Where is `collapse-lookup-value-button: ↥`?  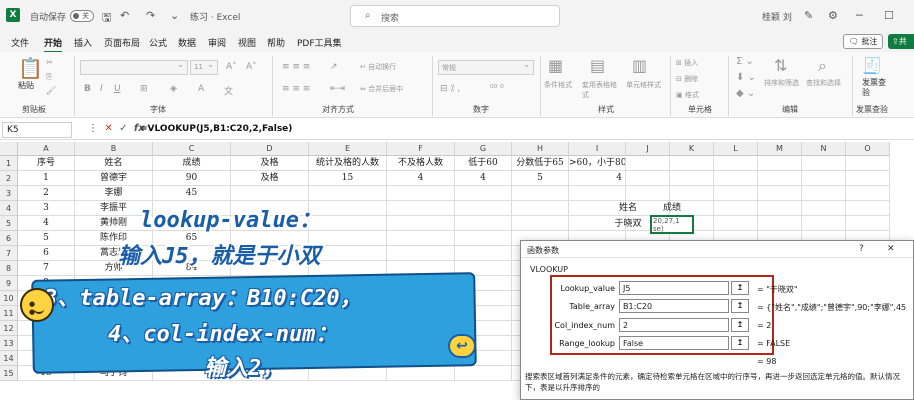
collapse-lookup-value-button: ↥ is located at coordinates (740, 288).